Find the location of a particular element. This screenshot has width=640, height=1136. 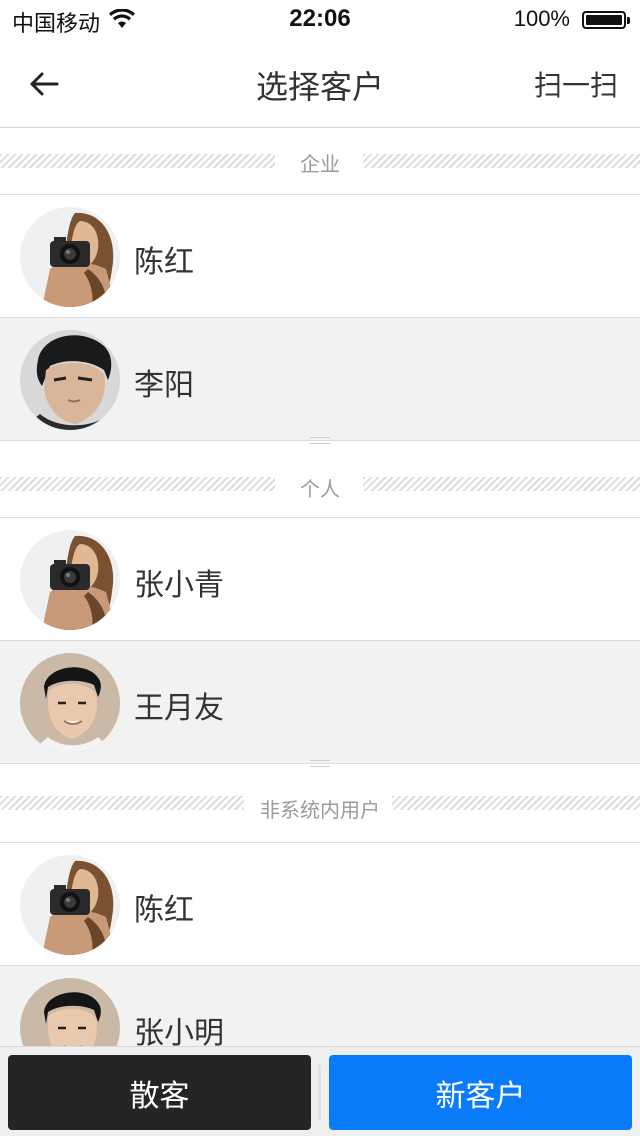

customer-name: 李阳 is located at coordinates (164, 385).